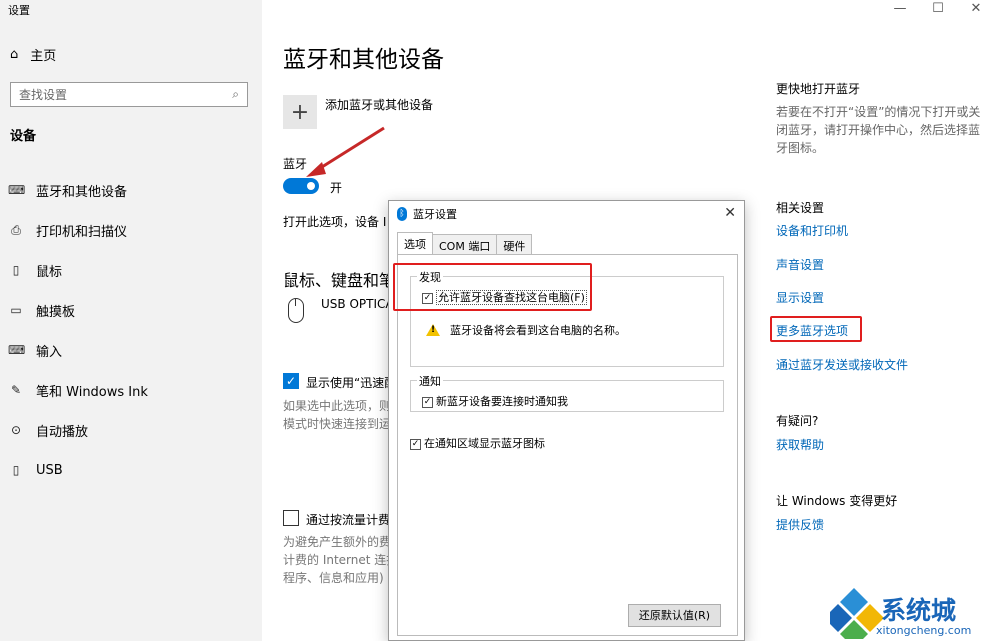 Image resolution: width=984 pixels, height=641 pixels. Describe the element at coordinates (502, 401) in the screenshot. I see `notify-label: 新蓝牙设备要连接时通知我` at that location.